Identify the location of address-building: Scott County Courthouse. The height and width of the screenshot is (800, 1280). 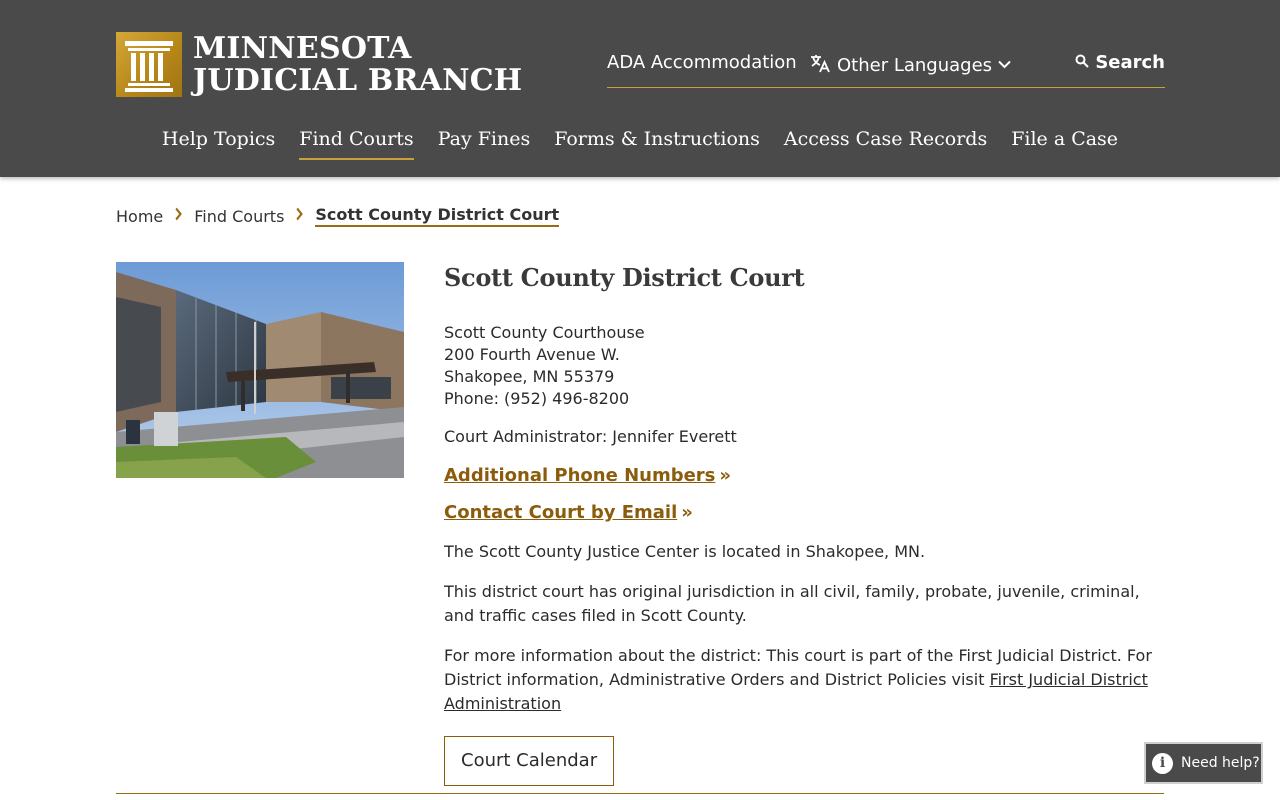
(544, 332).